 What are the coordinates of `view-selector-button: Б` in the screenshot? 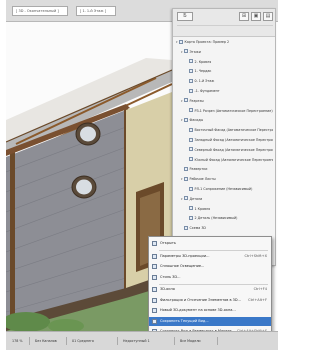 It's located at (185, 16).